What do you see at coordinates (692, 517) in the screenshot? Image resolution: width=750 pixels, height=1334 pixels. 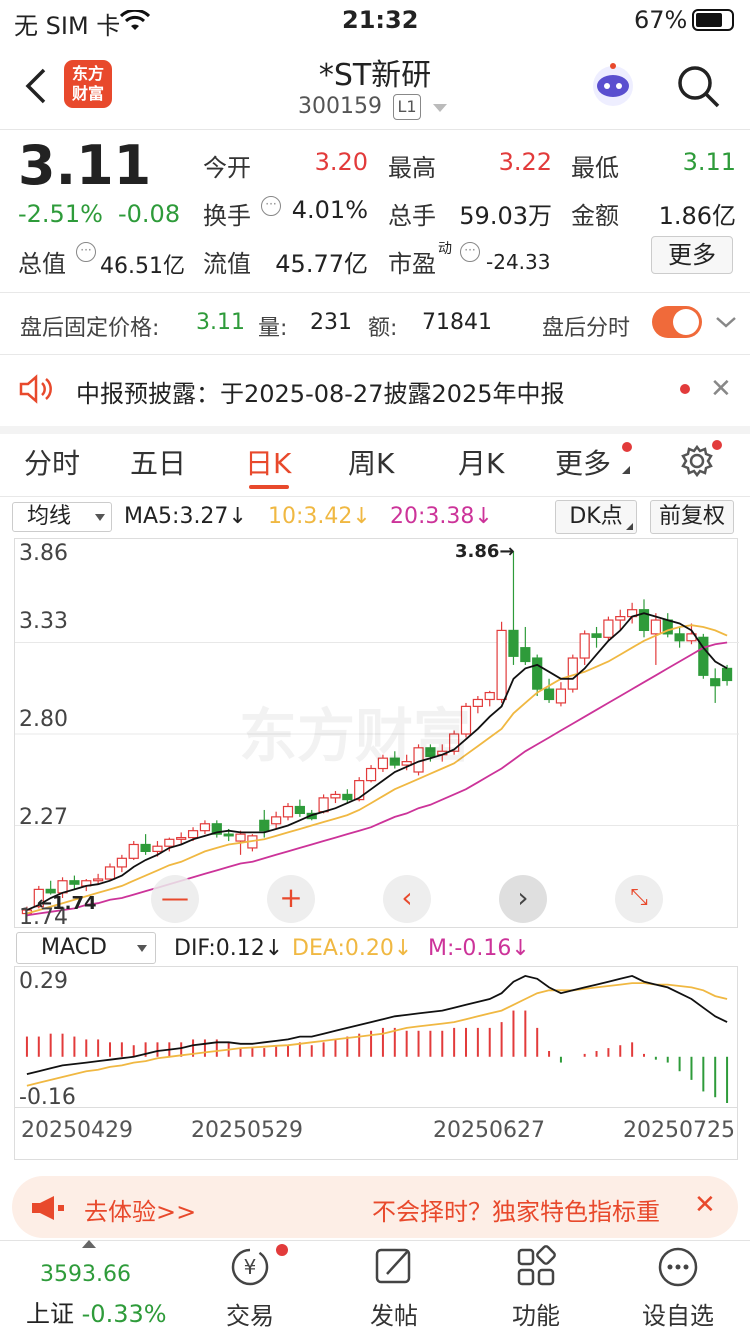 I see `adjust-button: 前复权` at bounding box center [692, 517].